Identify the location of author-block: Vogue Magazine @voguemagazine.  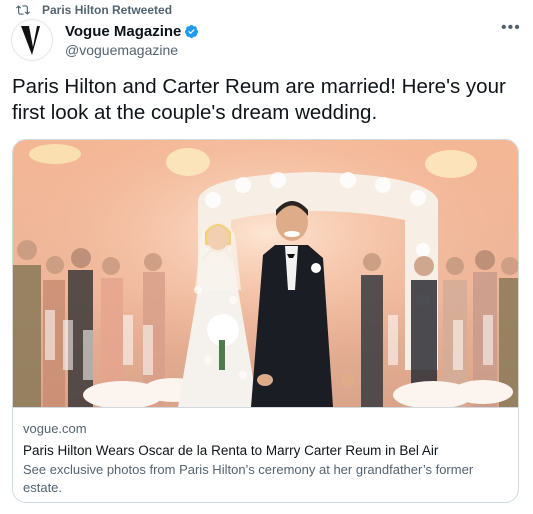
(132, 40).